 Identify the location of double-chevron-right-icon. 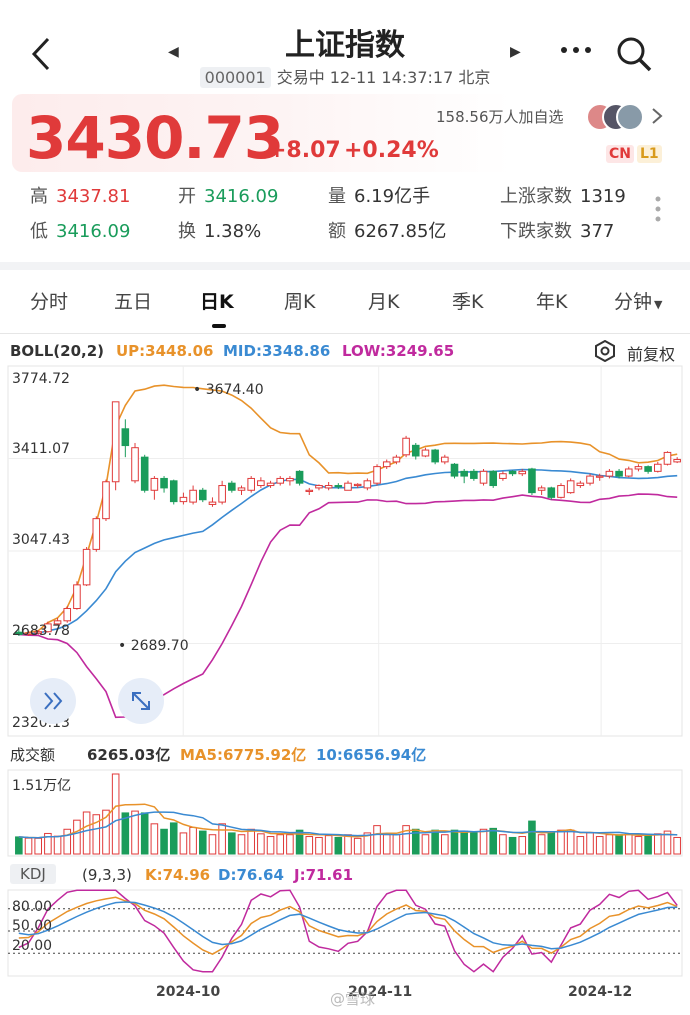
(53, 701).